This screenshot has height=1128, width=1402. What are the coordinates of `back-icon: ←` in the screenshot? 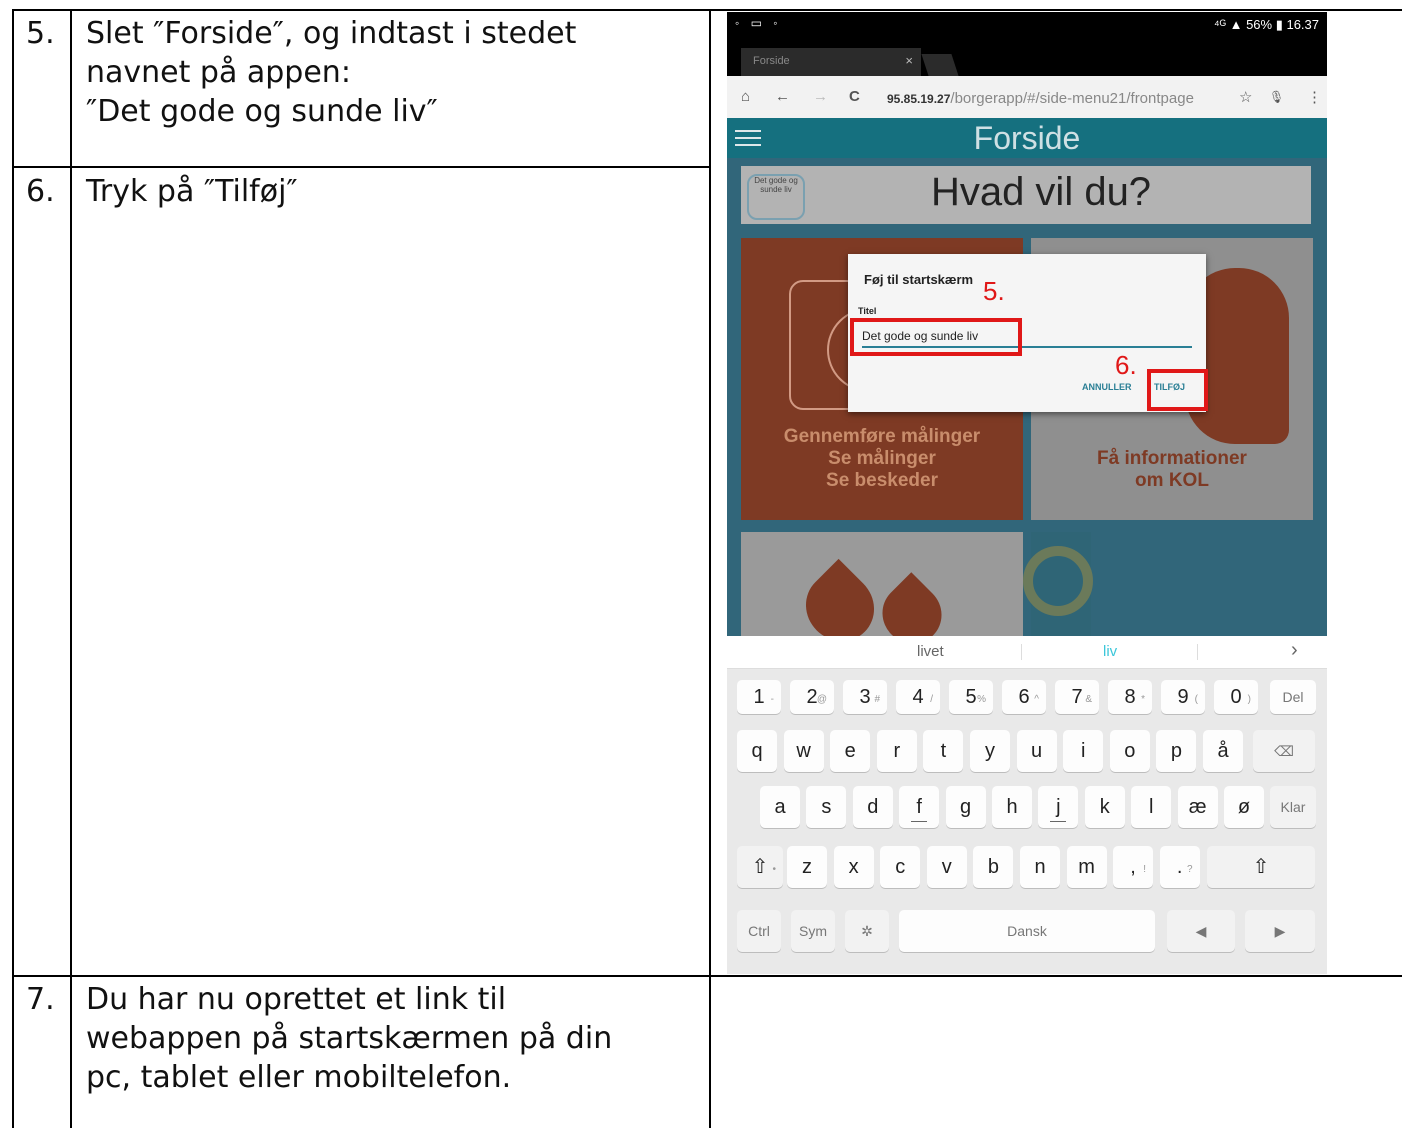 It's located at (782, 96).